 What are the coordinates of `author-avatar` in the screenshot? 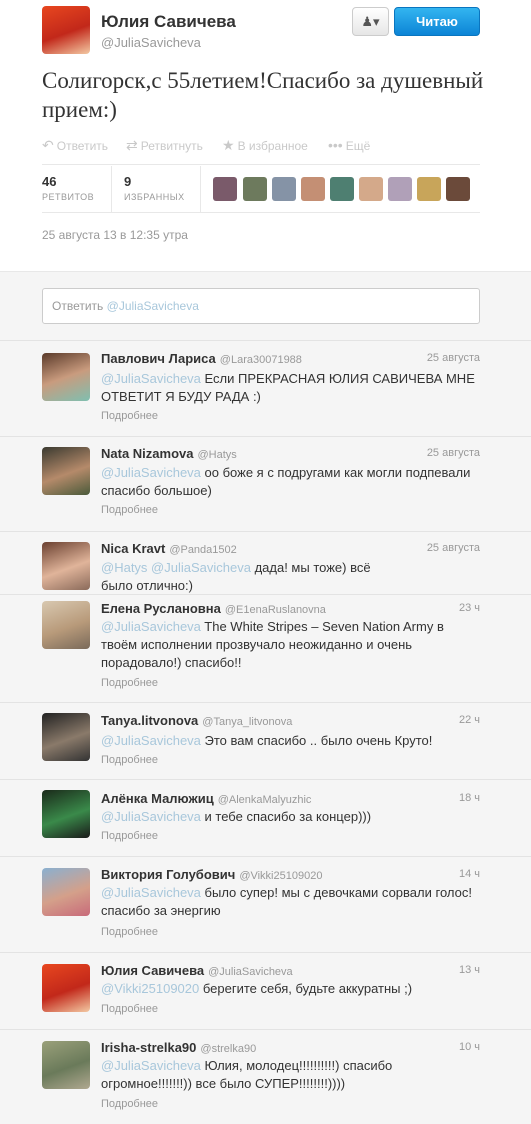 It's located at (66, 30).